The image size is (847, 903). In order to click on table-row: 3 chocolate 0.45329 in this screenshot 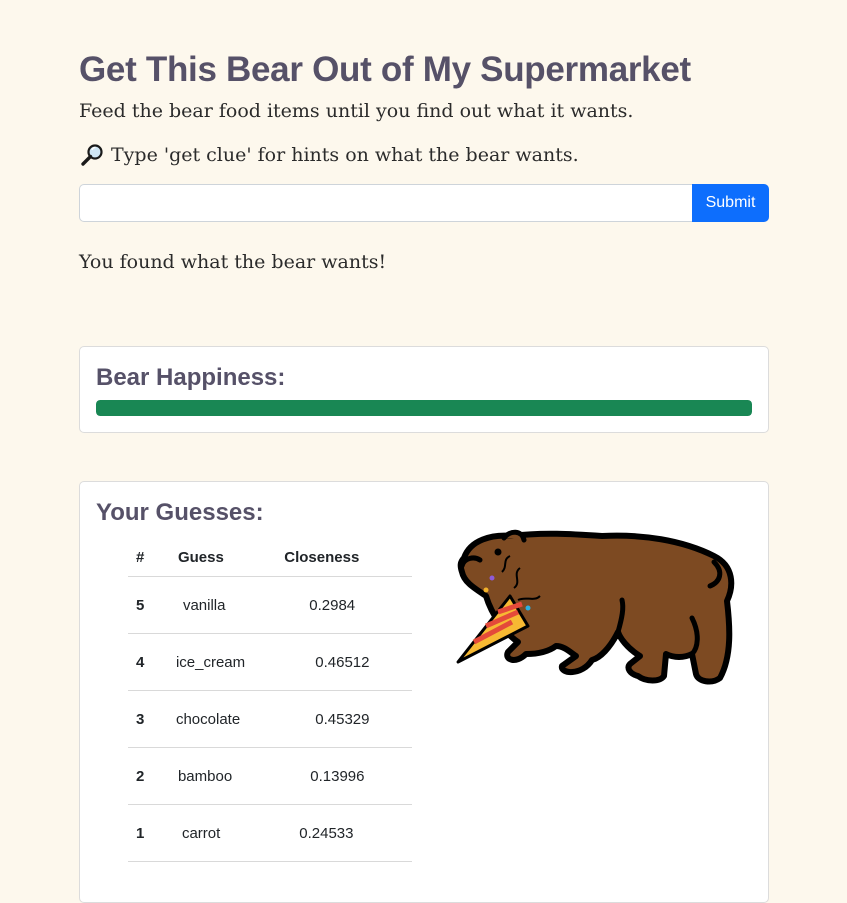, I will do `click(270, 719)`.